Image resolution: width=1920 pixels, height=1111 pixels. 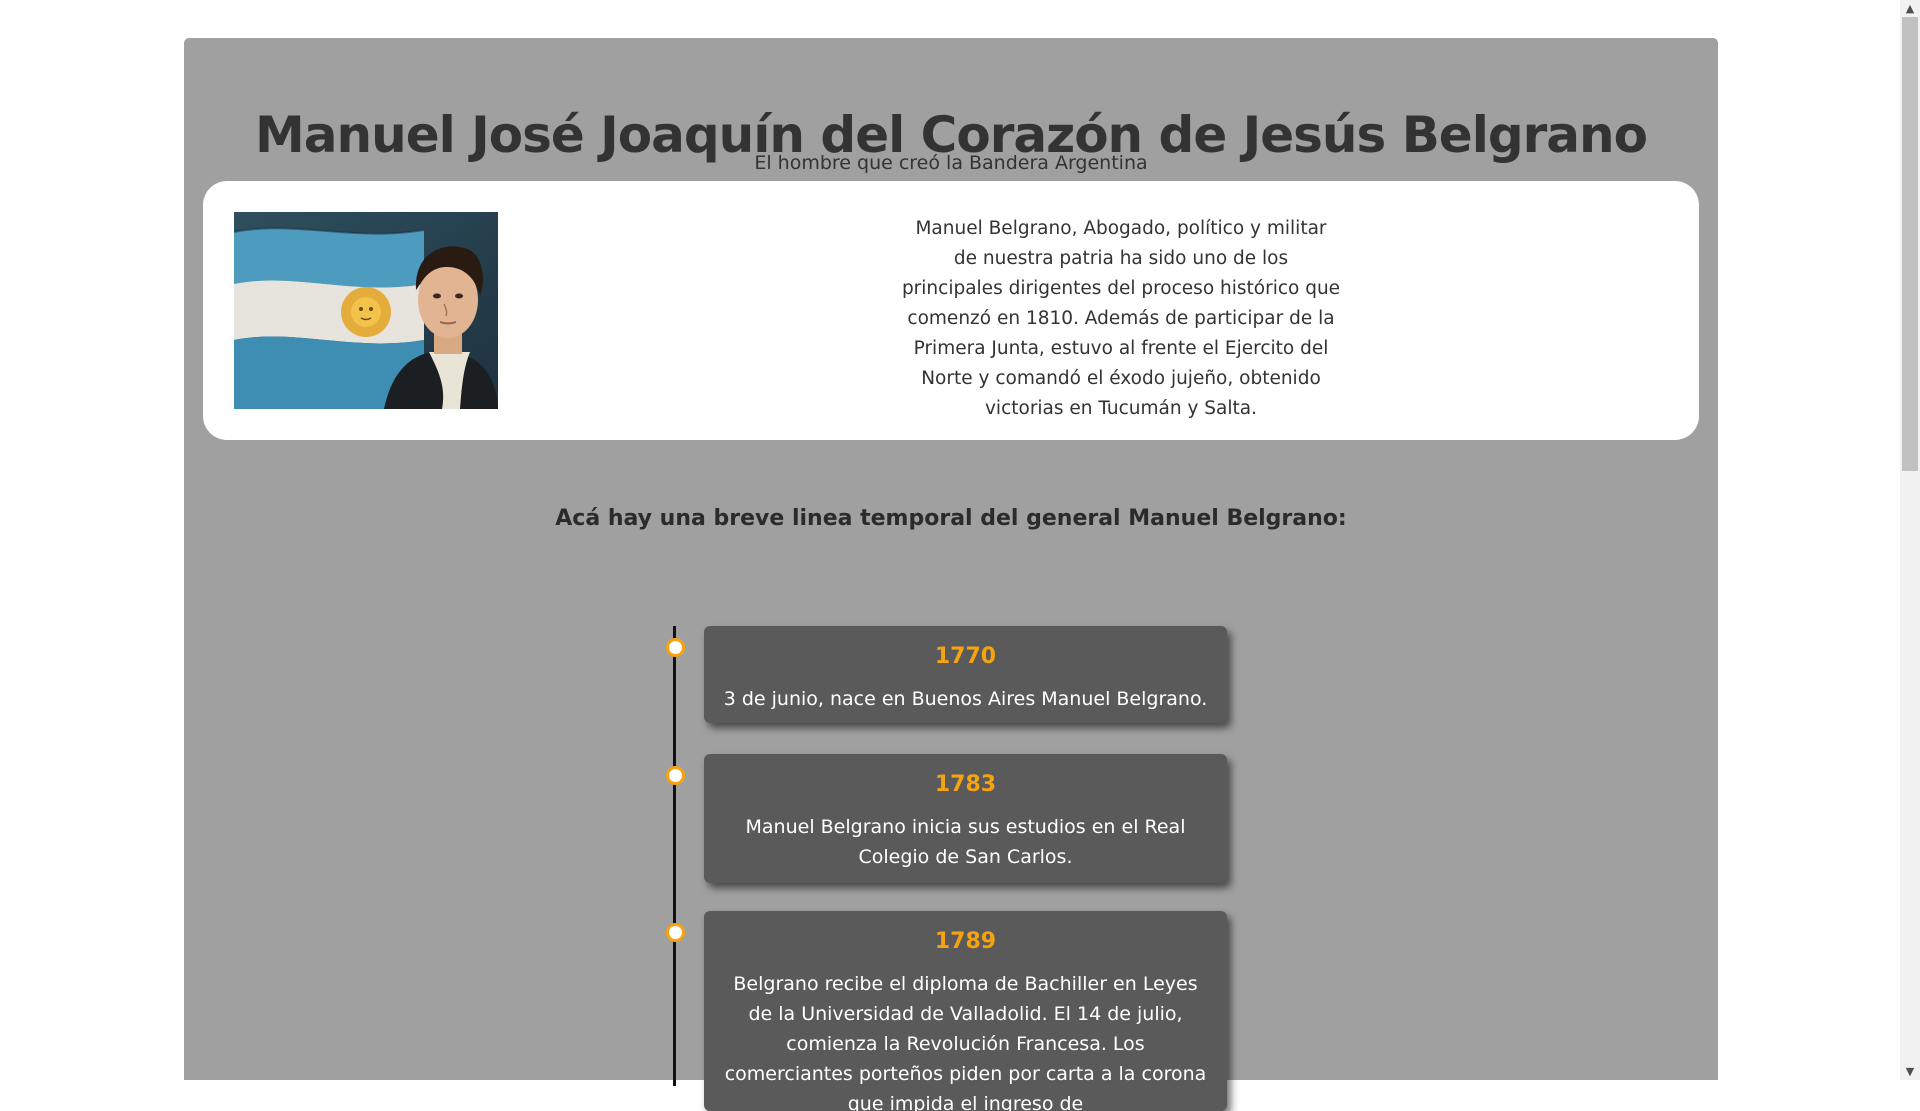 What do you see at coordinates (965, 784) in the screenshot?
I see `timeline-year: 1783` at bounding box center [965, 784].